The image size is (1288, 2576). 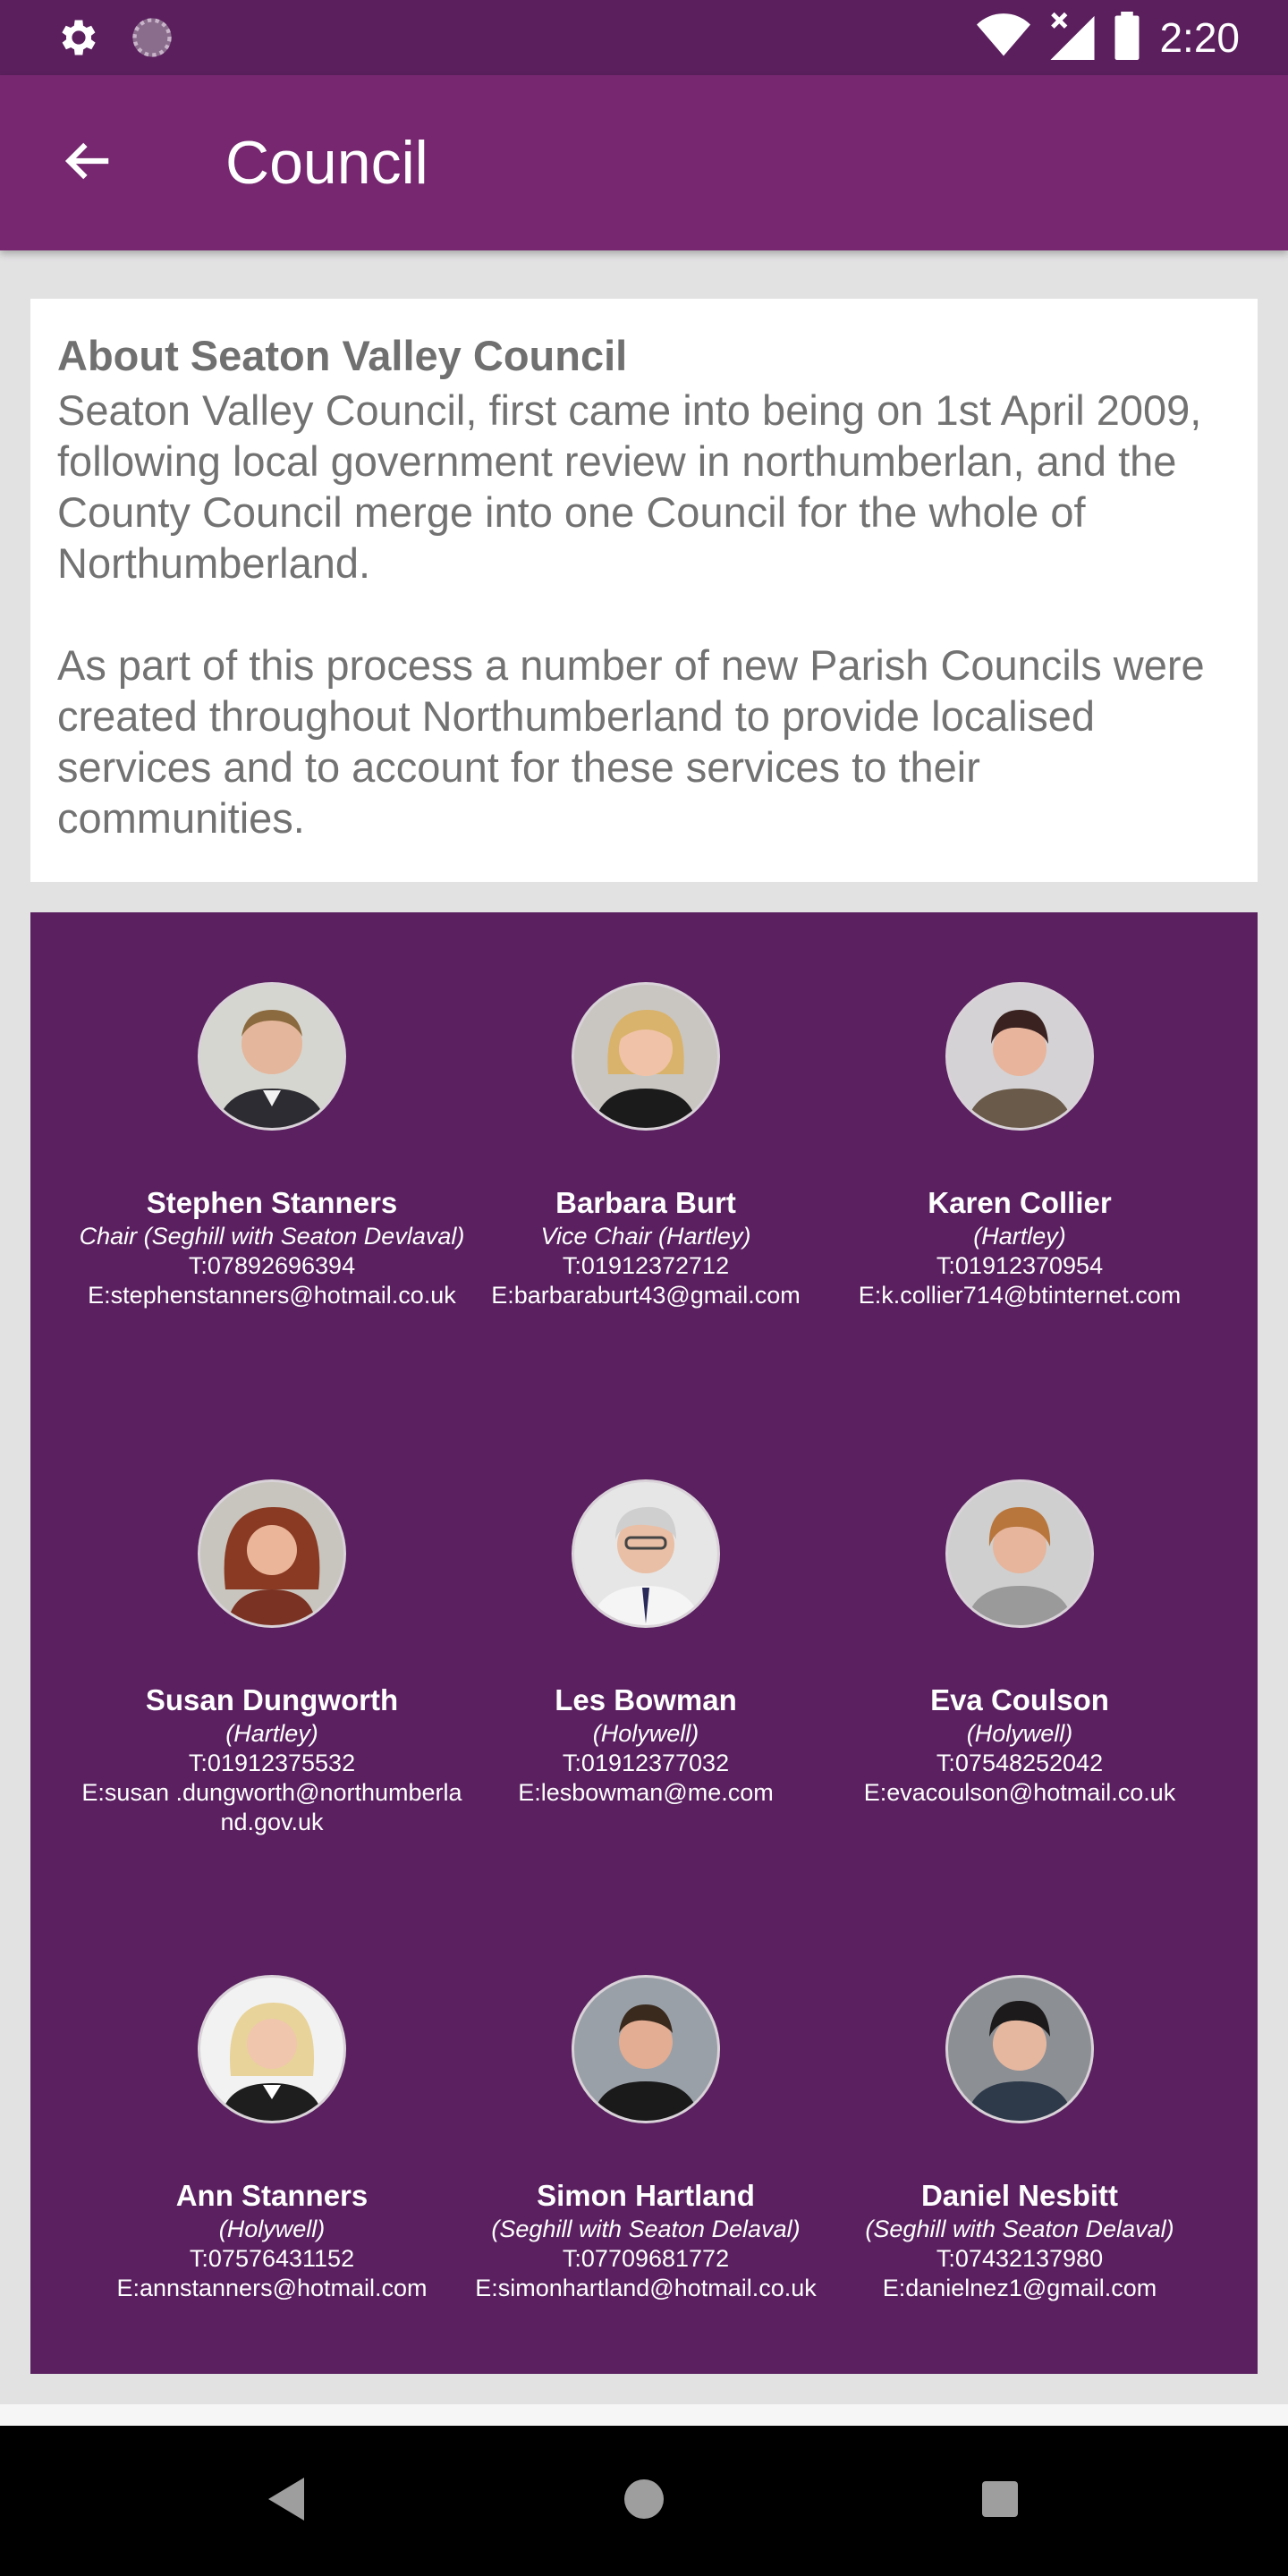 I want to click on circle-home-icon, so click(x=644, y=2501).